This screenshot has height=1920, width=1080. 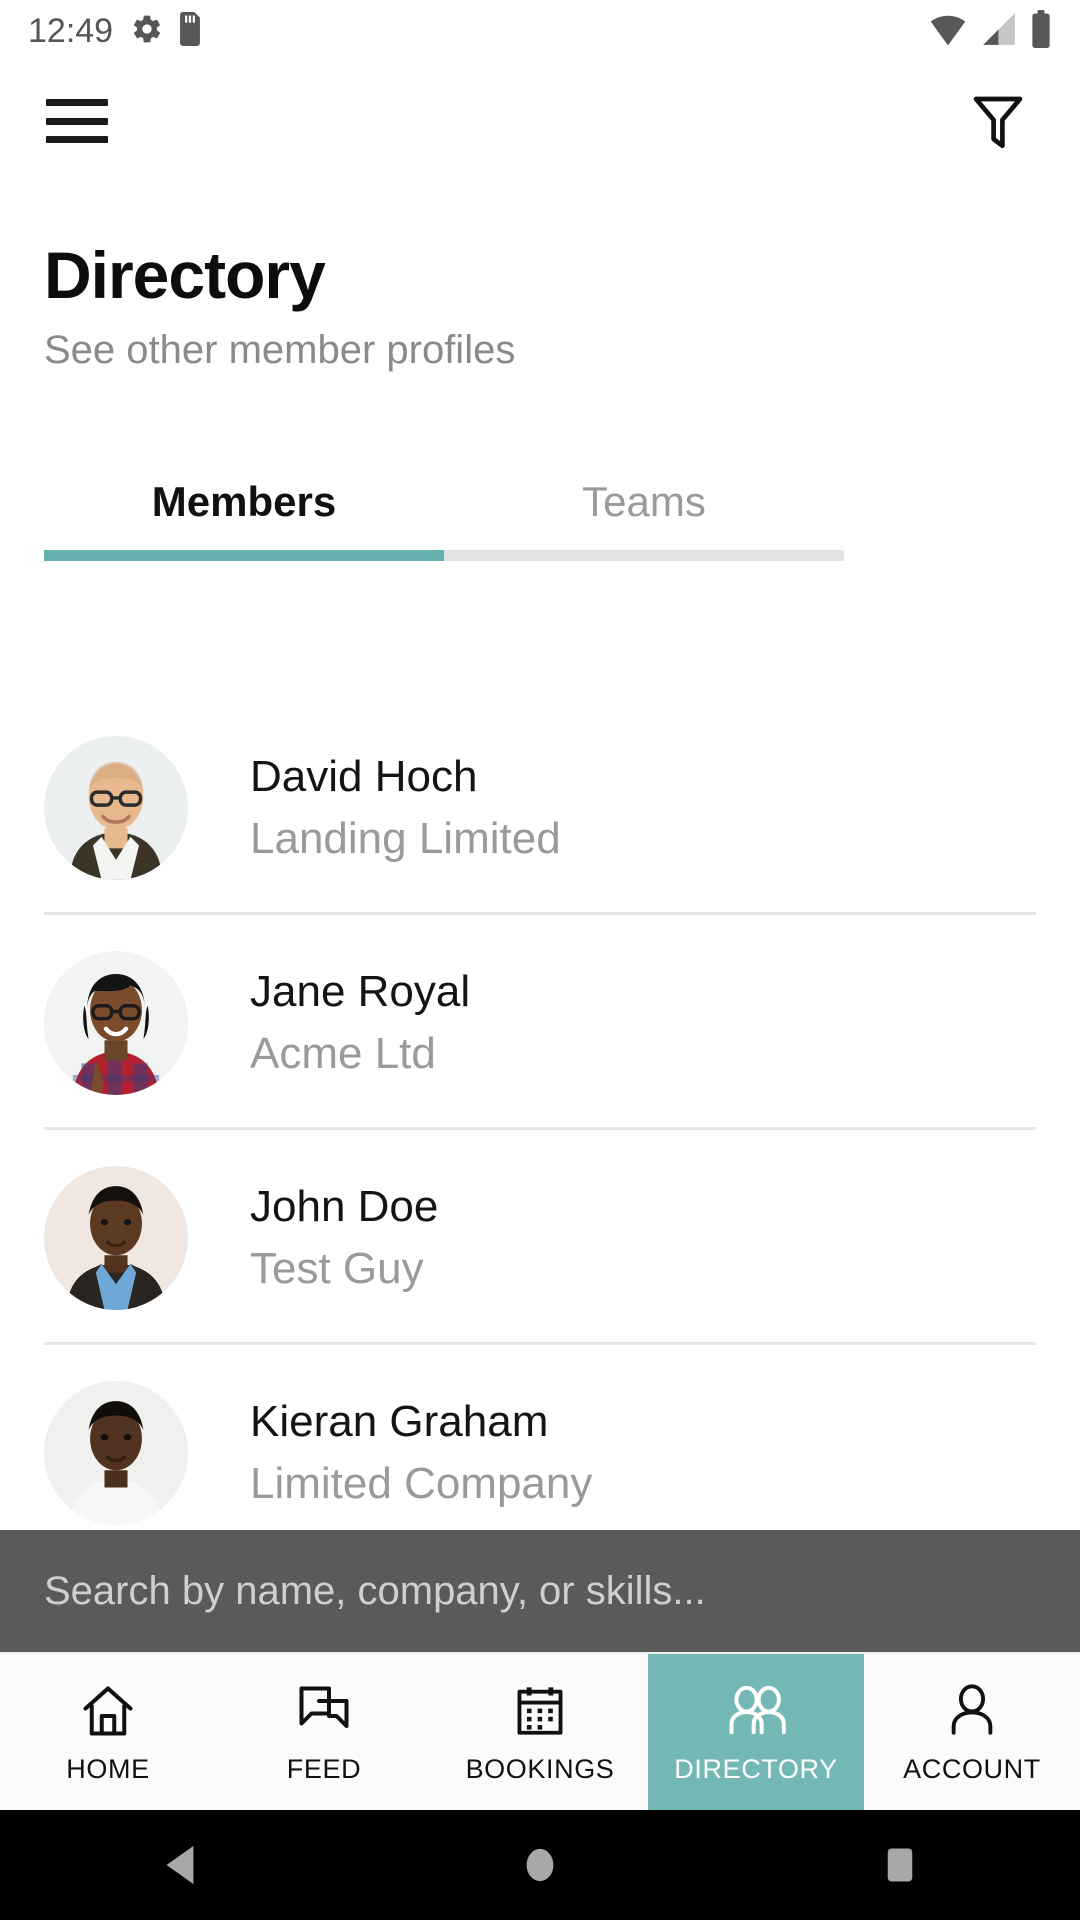 I want to click on member-name: John Doe, so click(x=344, y=1207).